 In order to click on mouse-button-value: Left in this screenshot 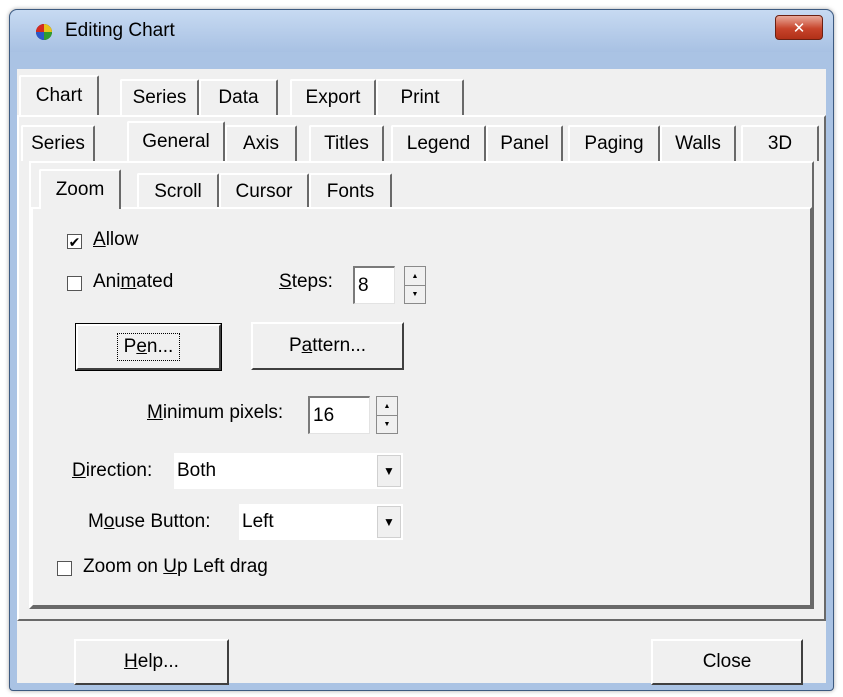, I will do `click(258, 521)`.